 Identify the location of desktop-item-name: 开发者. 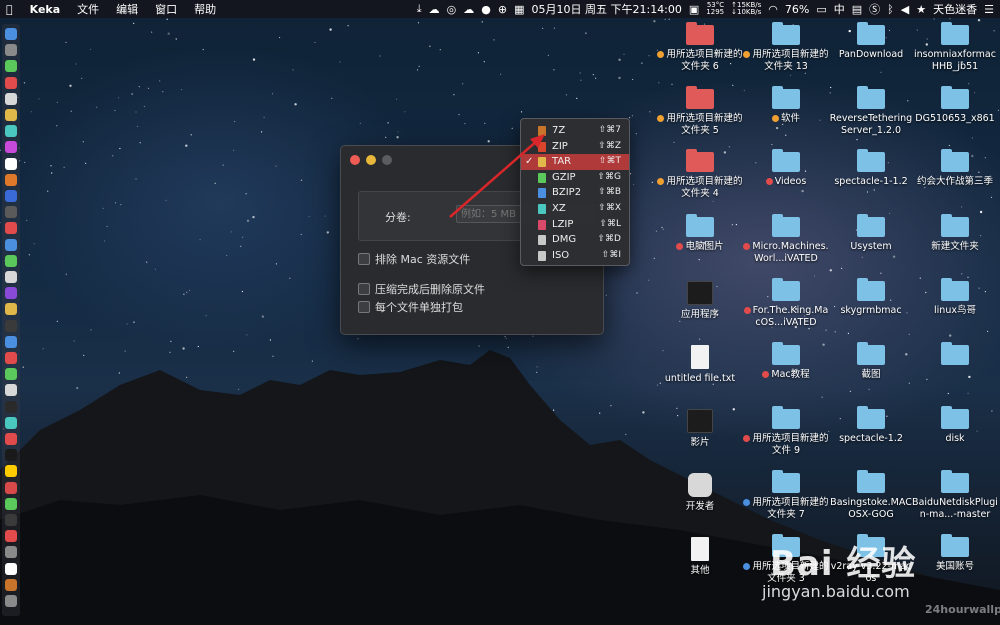
(700, 506).